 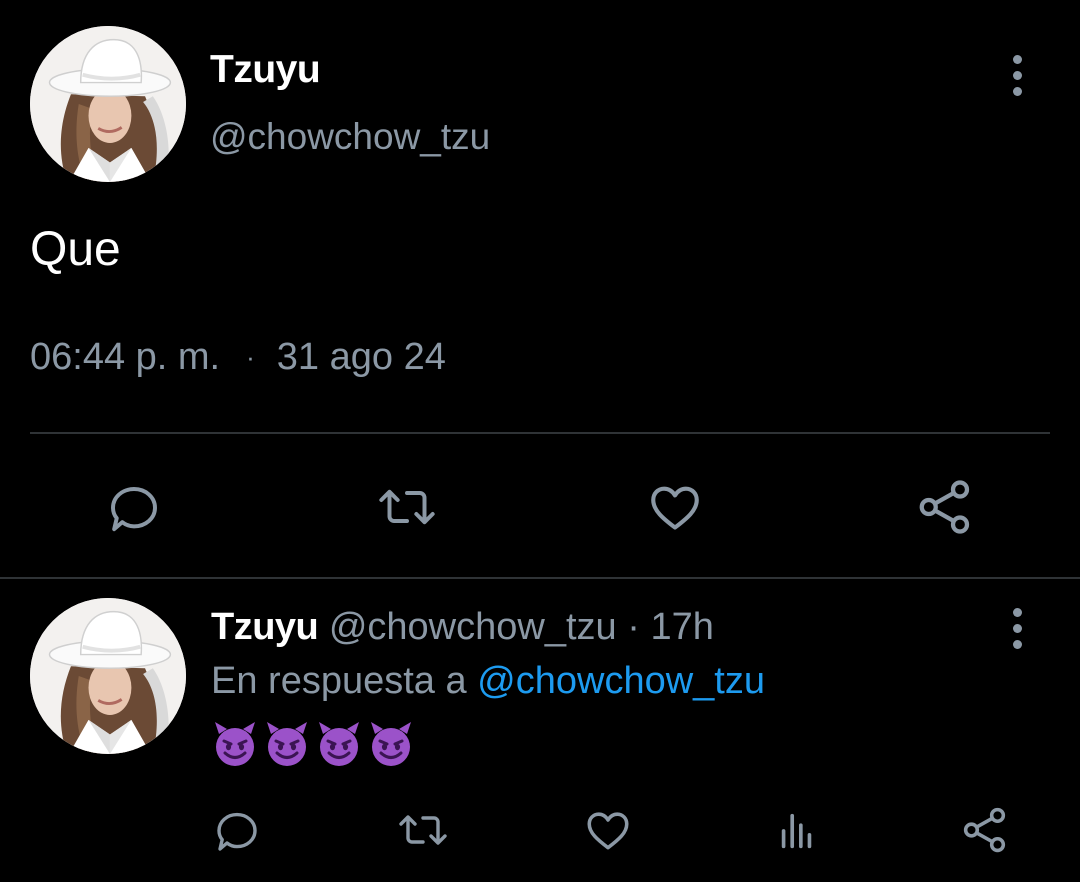 What do you see at coordinates (540, 433) in the screenshot?
I see `divider` at bounding box center [540, 433].